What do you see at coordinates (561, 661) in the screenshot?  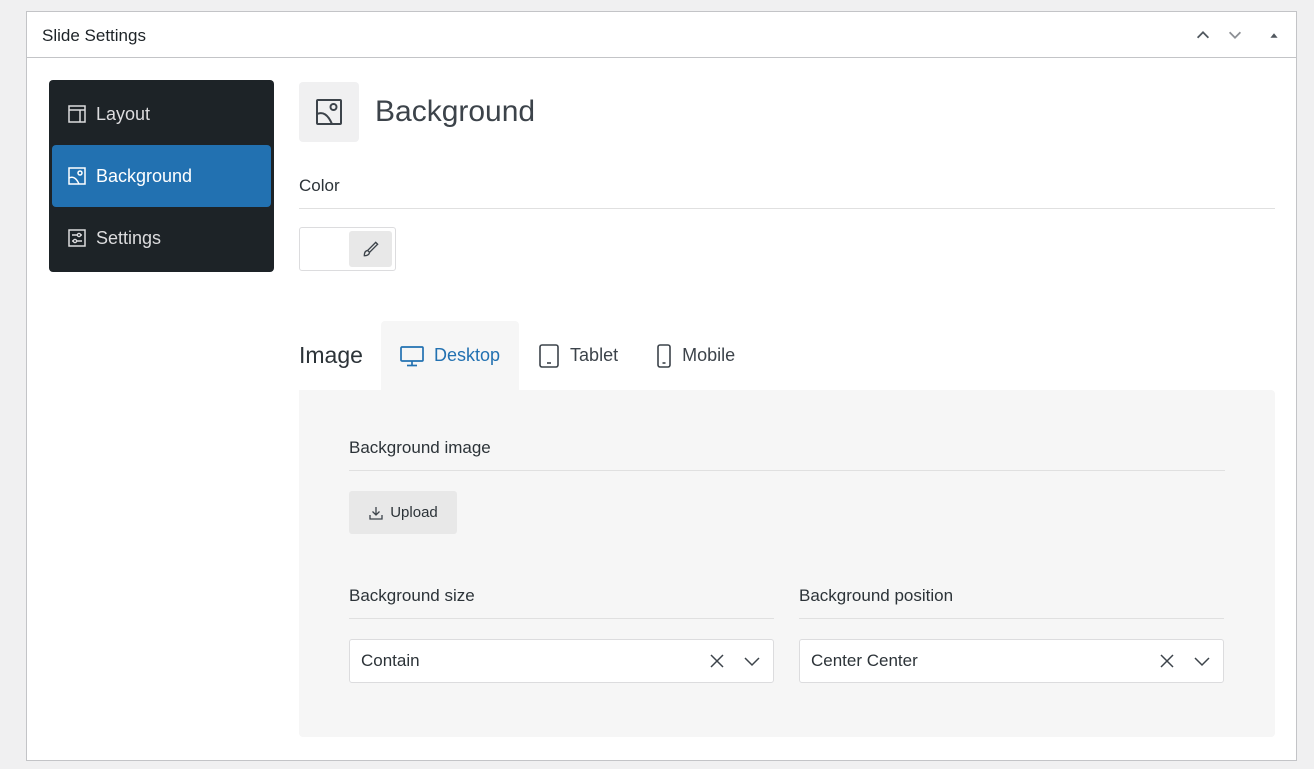 I see `background-size-select: Contain` at bounding box center [561, 661].